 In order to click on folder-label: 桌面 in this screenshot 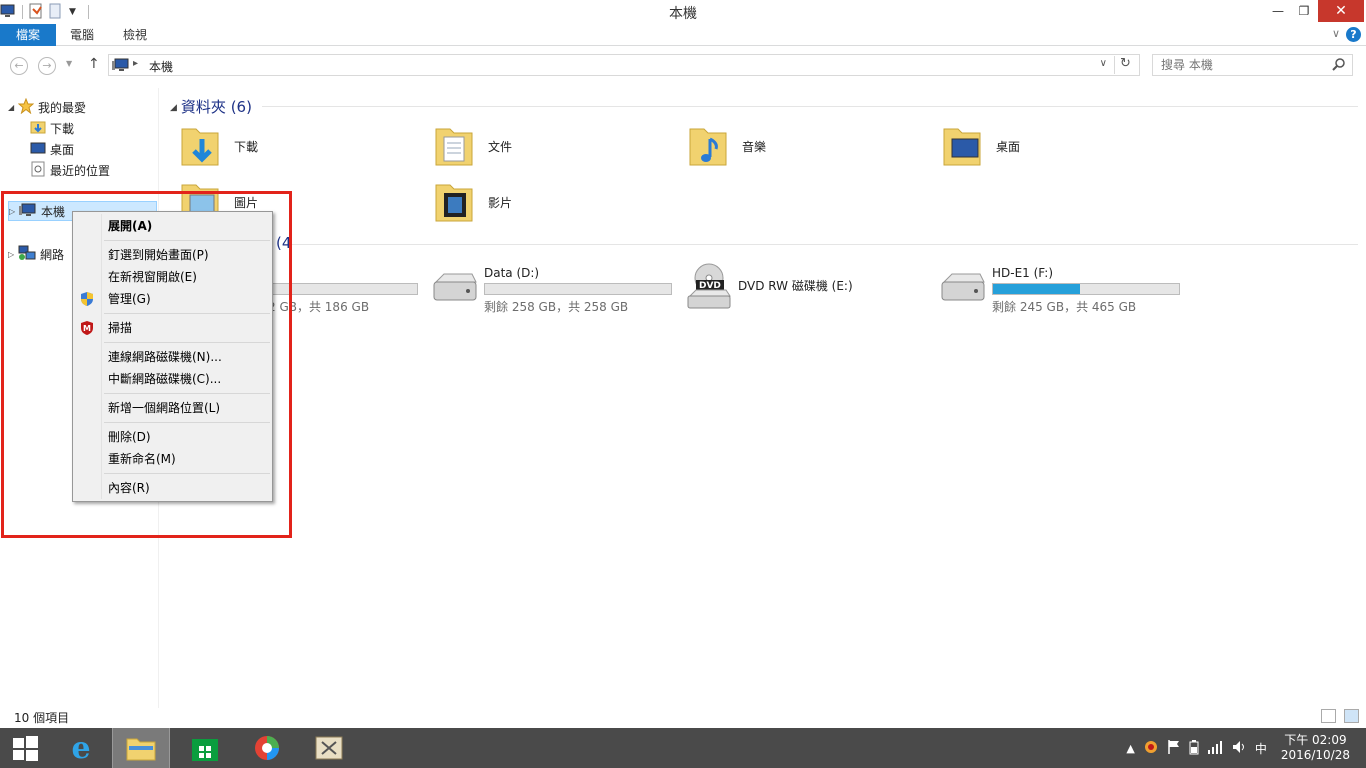, I will do `click(1008, 146)`.